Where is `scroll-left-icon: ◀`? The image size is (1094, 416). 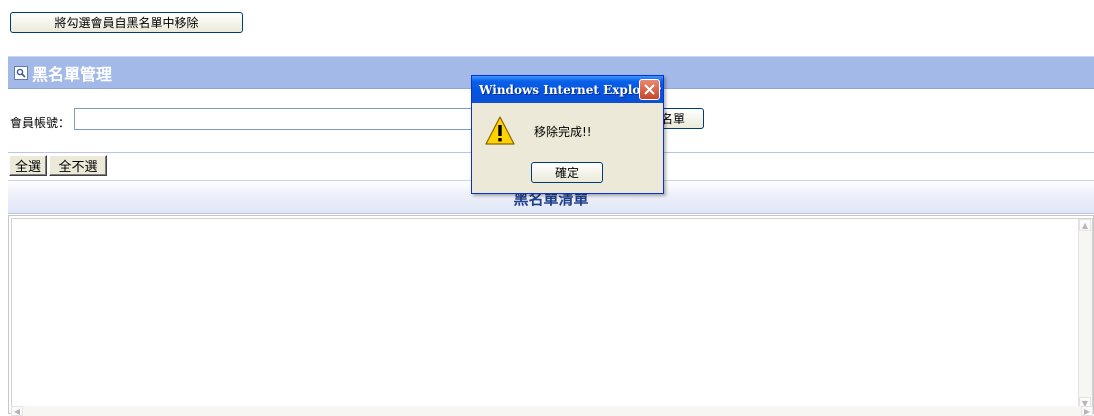 scroll-left-icon: ◀ is located at coordinates (17, 411).